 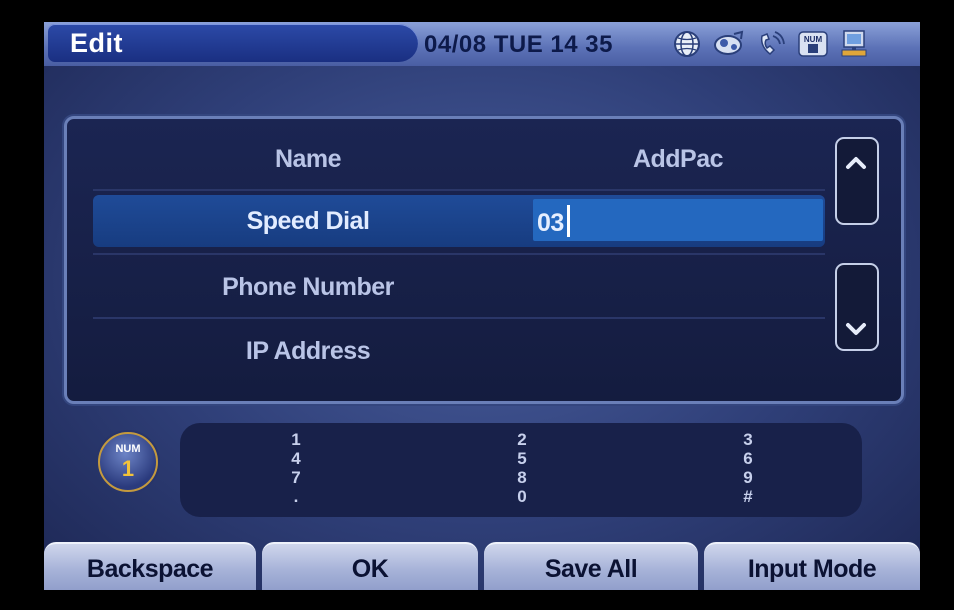 What do you see at coordinates (296, 477) in the screenshot?
I see `key-label: 7` at bounding box center [296, 477].